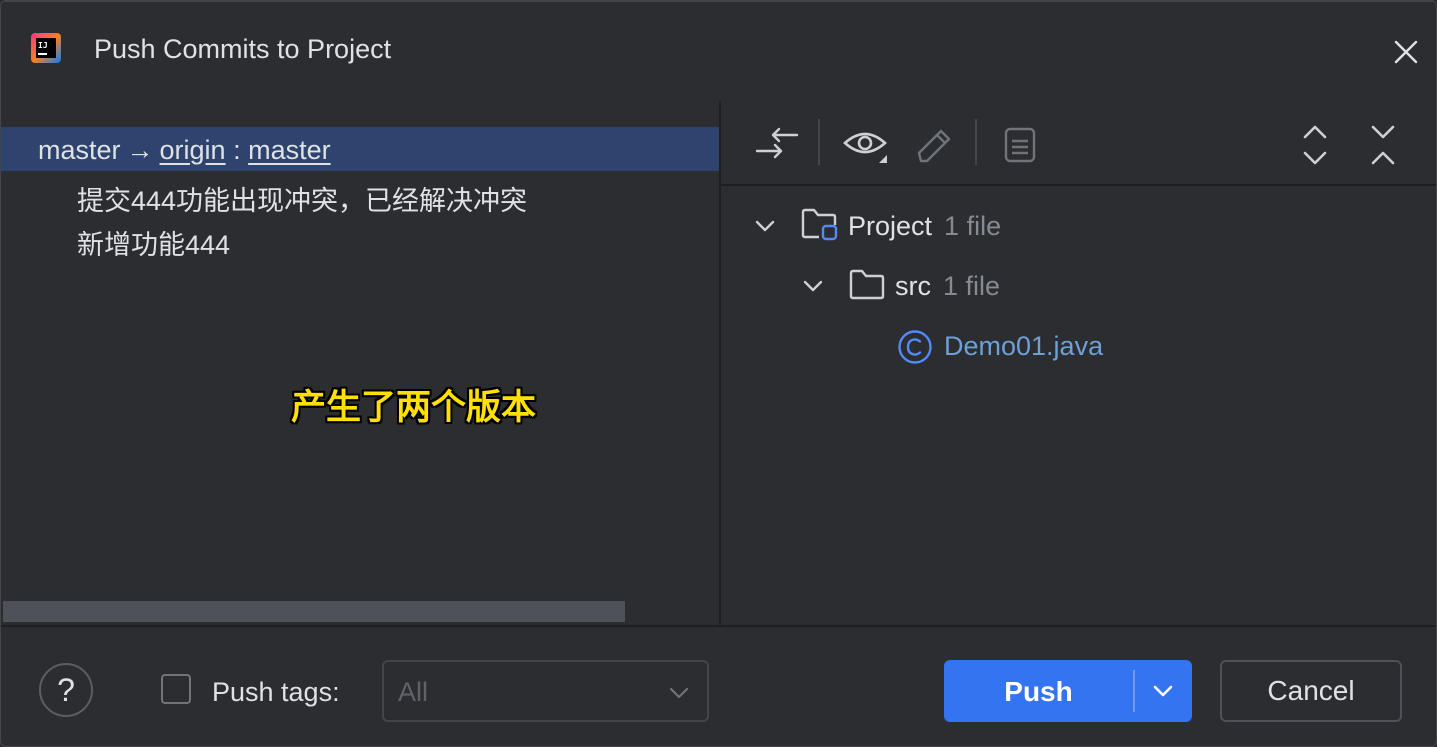 This screenshot has height=747, width=1437. Describe the element at coordinates (1078, 143) in the screenshot. I see `changes-toolbar` at that location.